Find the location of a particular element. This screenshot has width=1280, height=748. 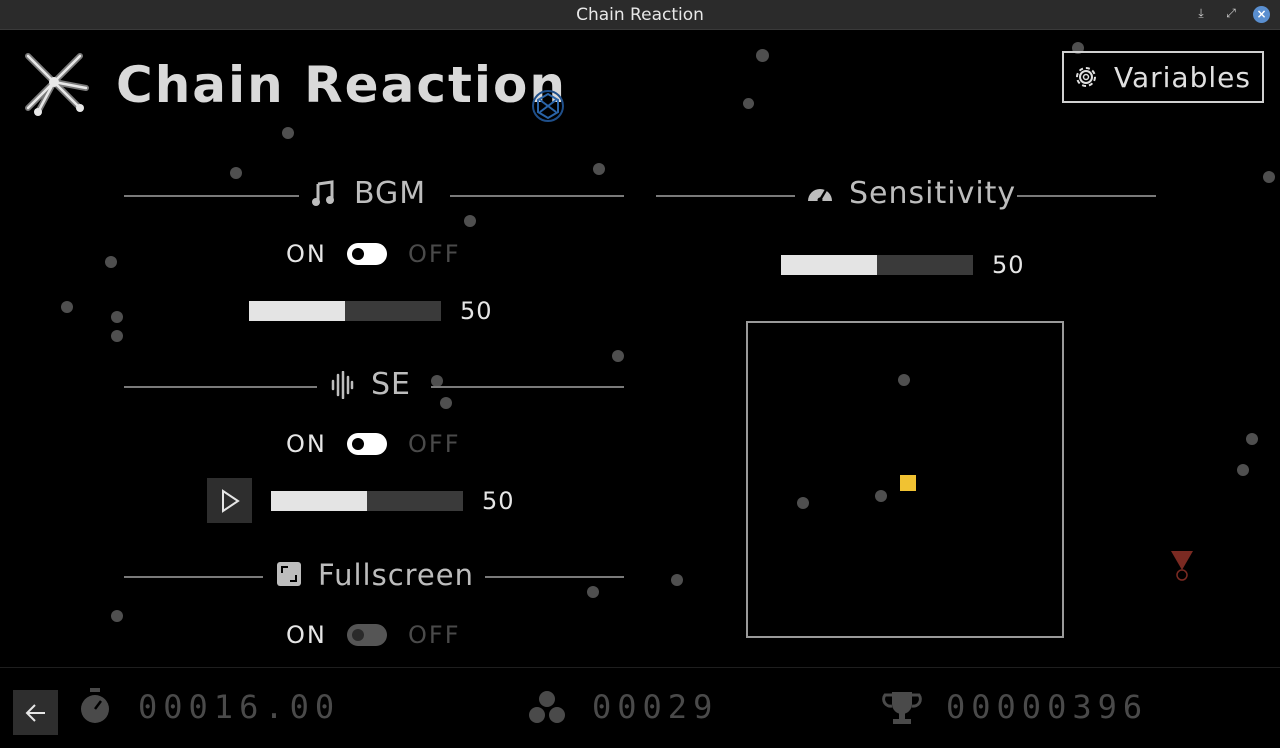

time-value: 00016.00 is located at coordinates (239, 707).